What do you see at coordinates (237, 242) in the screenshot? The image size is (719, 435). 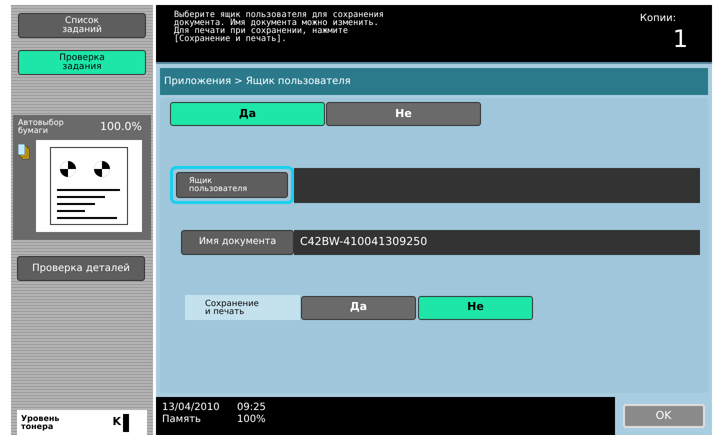 I see `document-name-button: Имя документа` at bounding box center [237, 242].